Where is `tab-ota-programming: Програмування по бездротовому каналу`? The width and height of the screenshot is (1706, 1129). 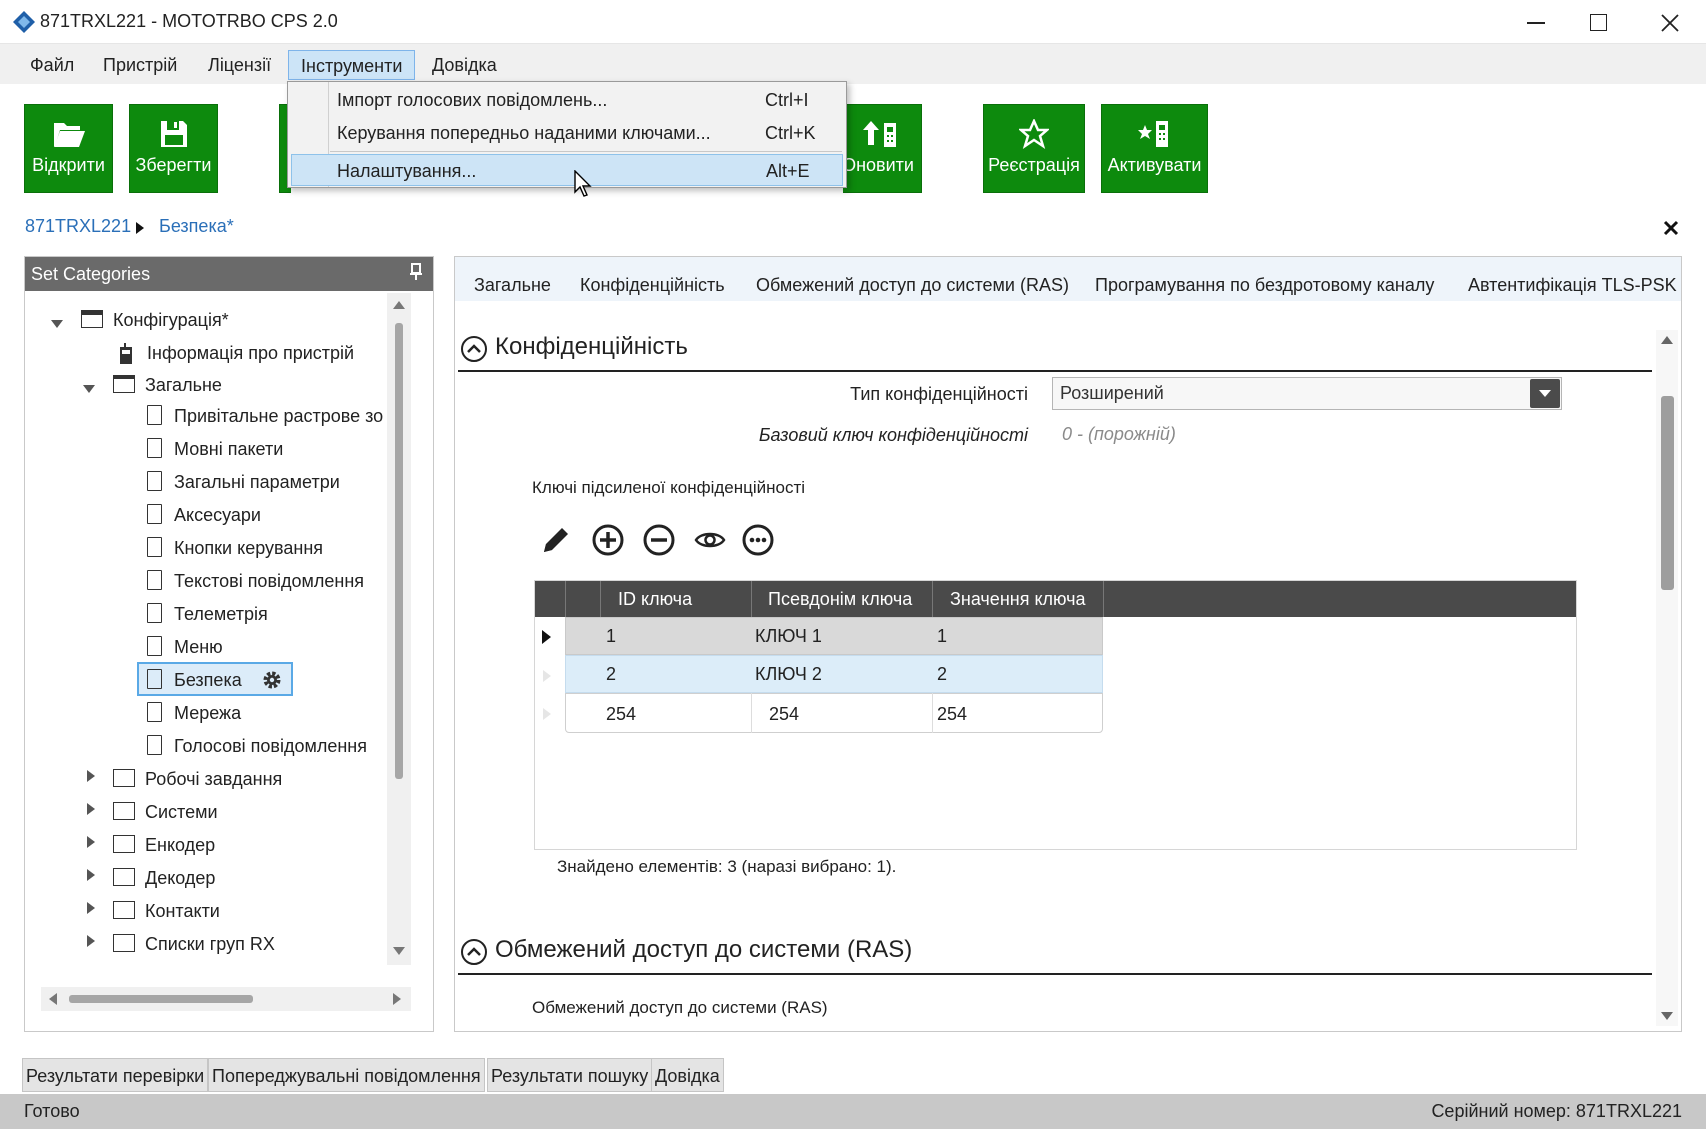
tab-ota-programming: Програмування по бездротовому каналу is located at coordinates (1264, 285).